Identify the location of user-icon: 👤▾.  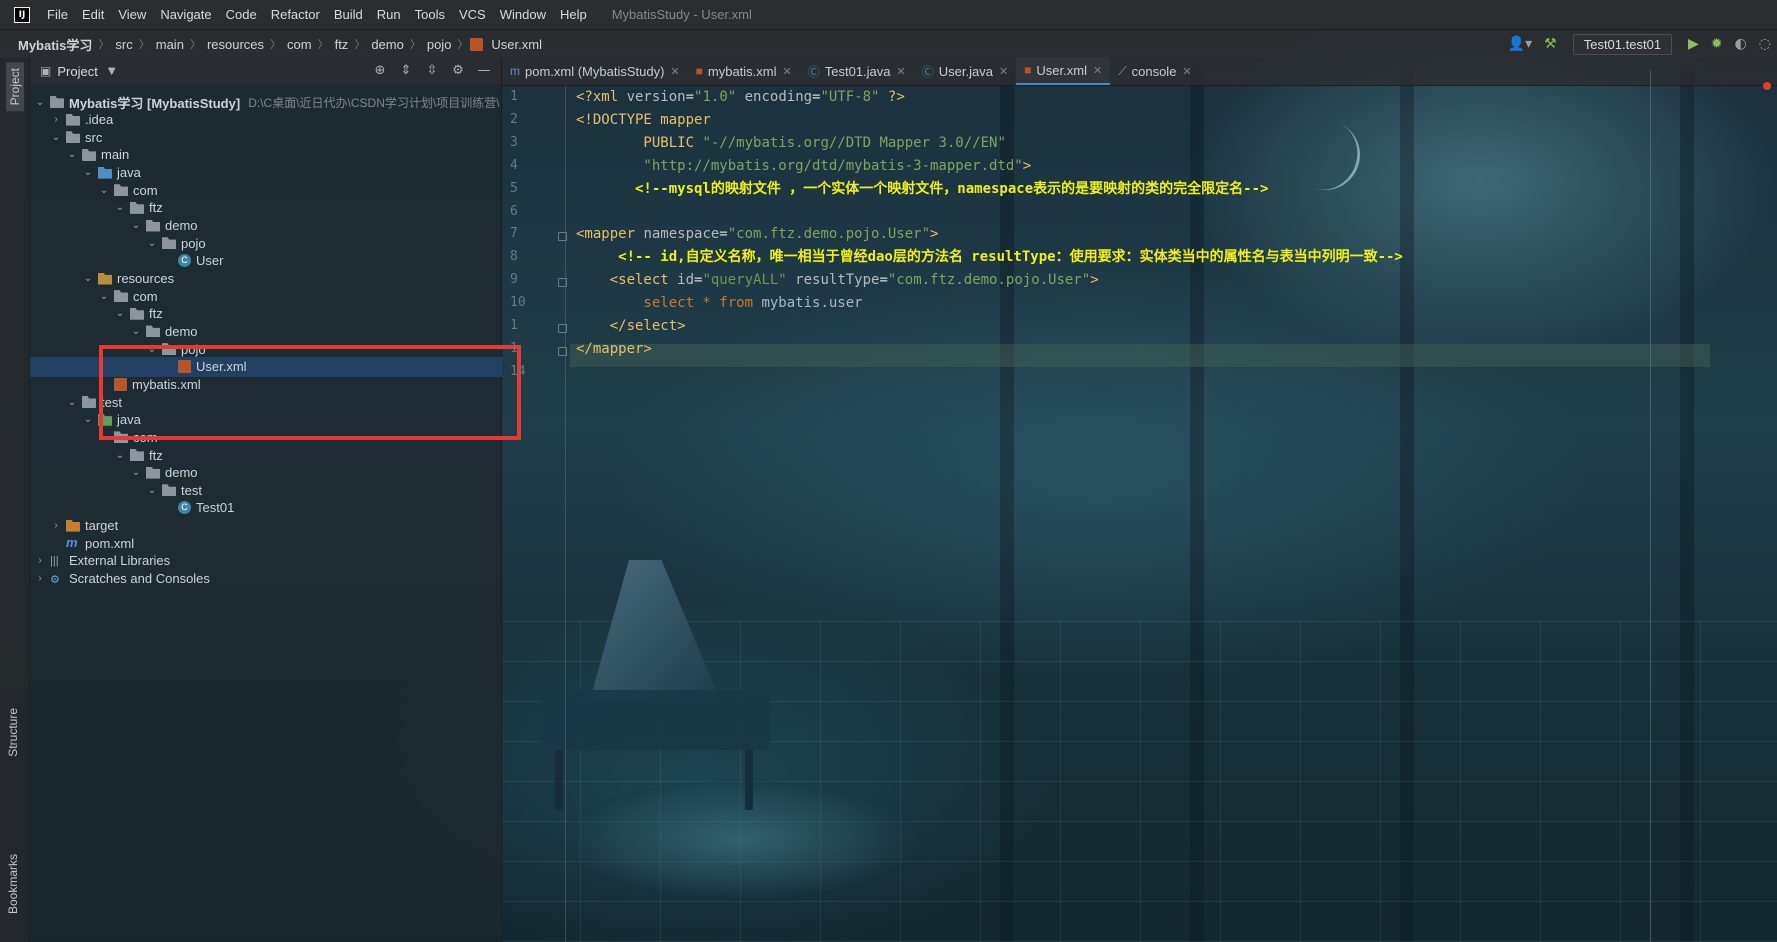
(1520, 44).